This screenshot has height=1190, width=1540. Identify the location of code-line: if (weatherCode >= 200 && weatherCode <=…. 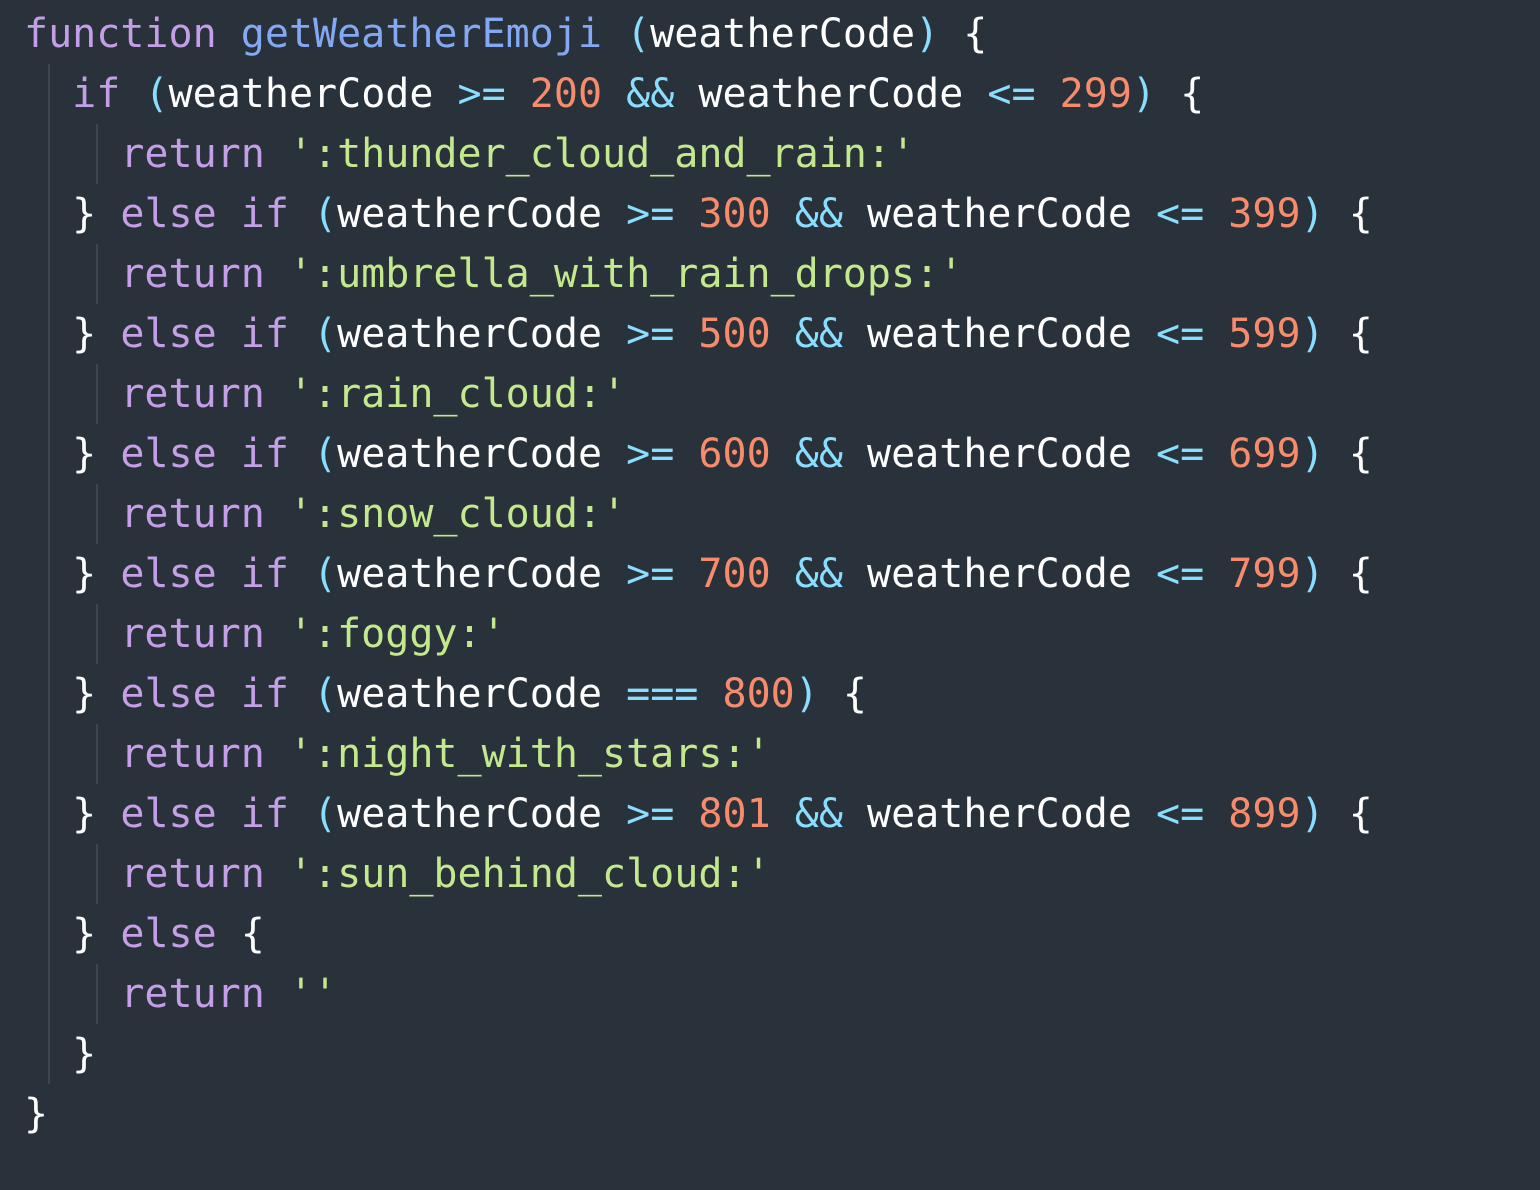
(782, 94).